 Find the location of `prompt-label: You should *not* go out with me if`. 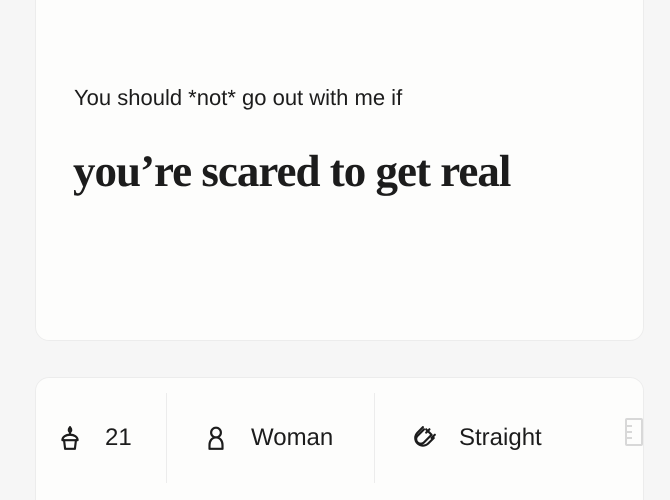

prompt-label: You should *not* go out with me if is located at coordinates (238, 98).